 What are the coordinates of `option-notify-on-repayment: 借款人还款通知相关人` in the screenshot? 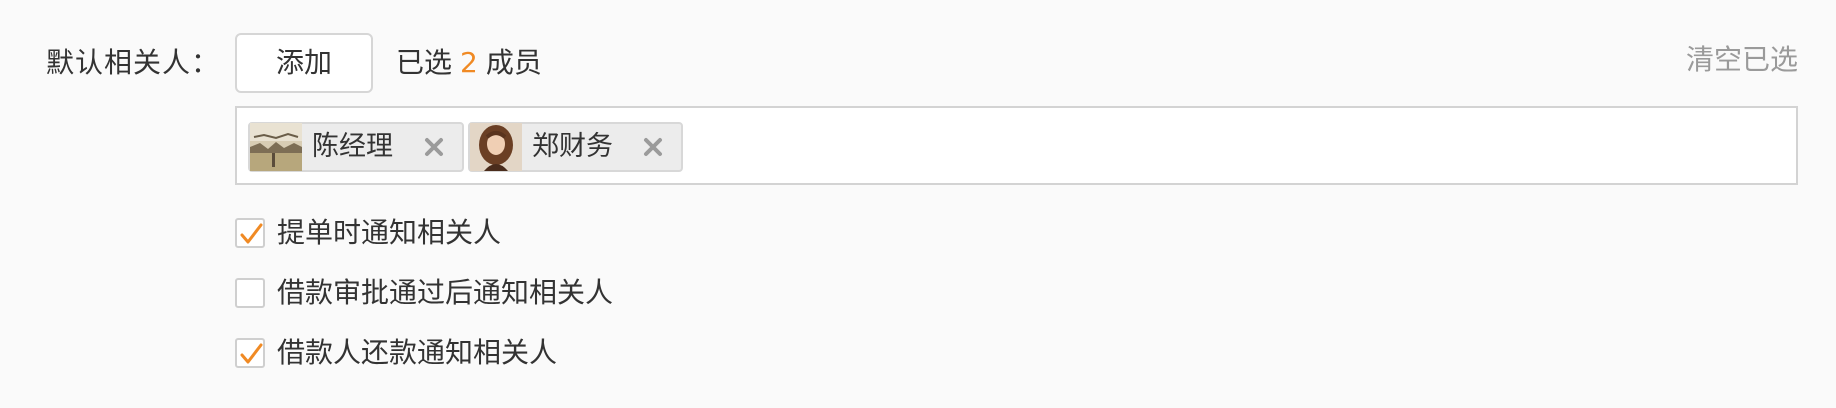 It's located at (396, 353).